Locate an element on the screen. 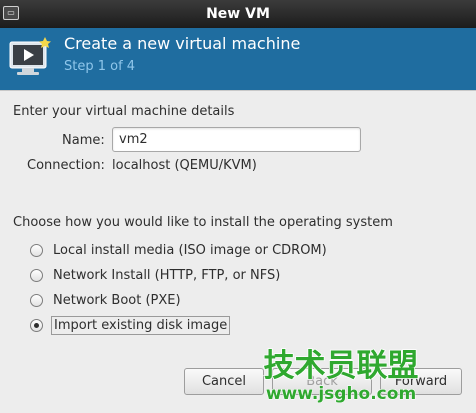 This screenshot has height=413, width=476. radio-network-install: Network Install (HTTP, FTP, or NFS) is located at coordinates (156, 275).